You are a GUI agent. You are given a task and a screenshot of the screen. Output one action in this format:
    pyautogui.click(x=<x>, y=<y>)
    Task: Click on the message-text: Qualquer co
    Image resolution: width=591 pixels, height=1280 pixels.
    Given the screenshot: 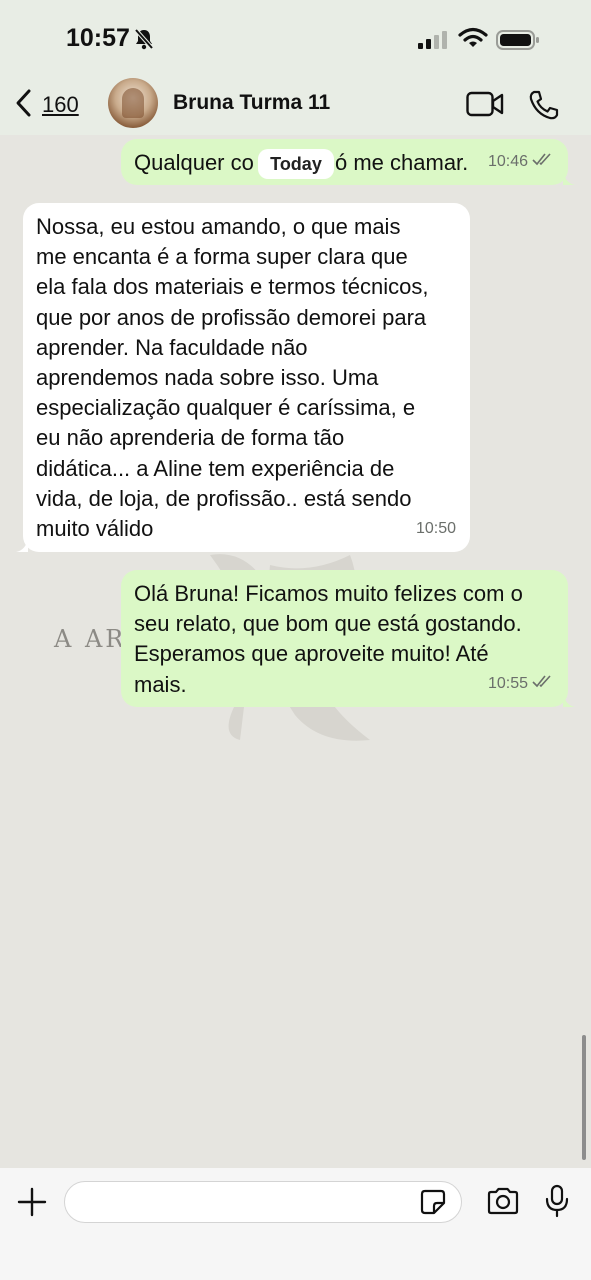 What is the action you would take?
    pyautogui.click(x=194, y=162)
    